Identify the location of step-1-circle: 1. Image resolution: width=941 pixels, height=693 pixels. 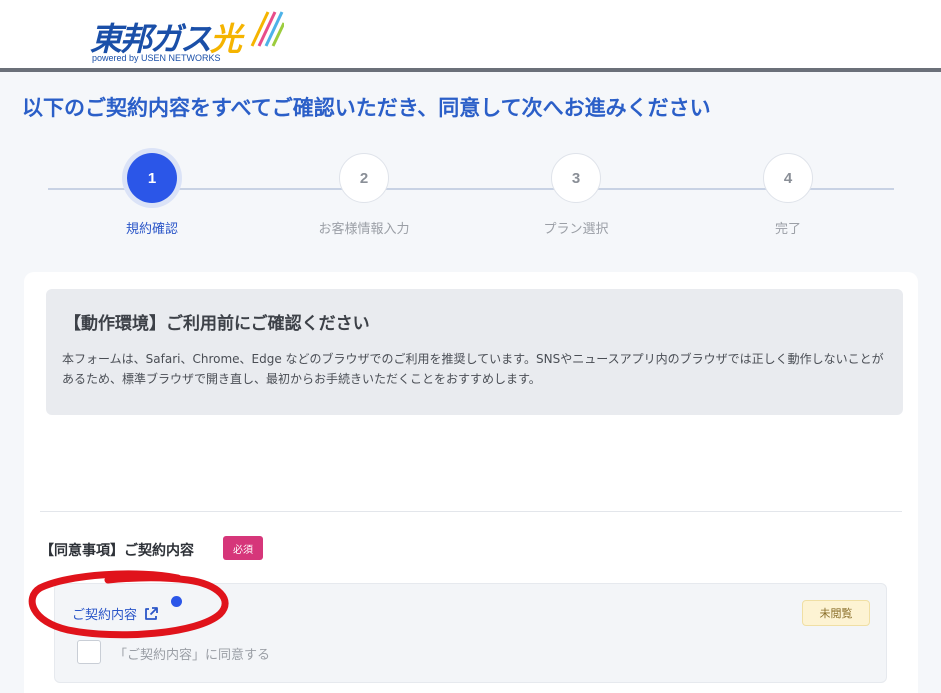
(152, 178).